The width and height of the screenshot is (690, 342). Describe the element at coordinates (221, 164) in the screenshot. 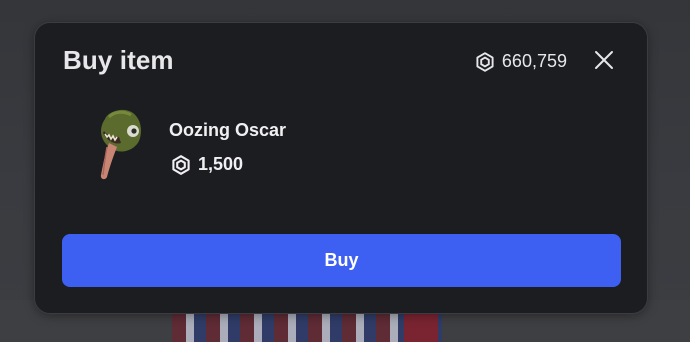

I see `item-price-value: 1,500` at that location.